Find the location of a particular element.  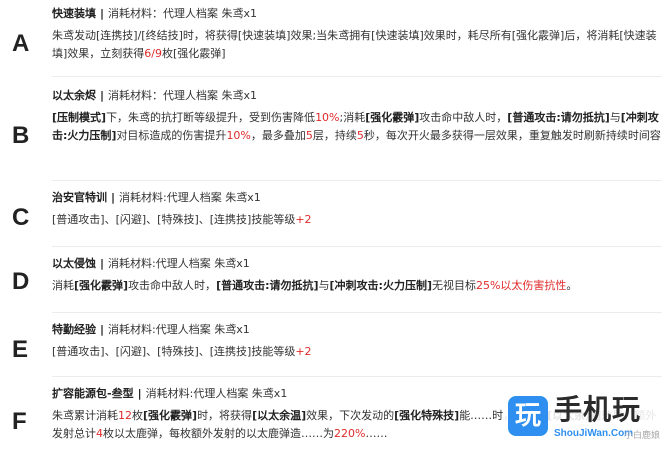

entry-letter: E is located at coordinates (20, 349).